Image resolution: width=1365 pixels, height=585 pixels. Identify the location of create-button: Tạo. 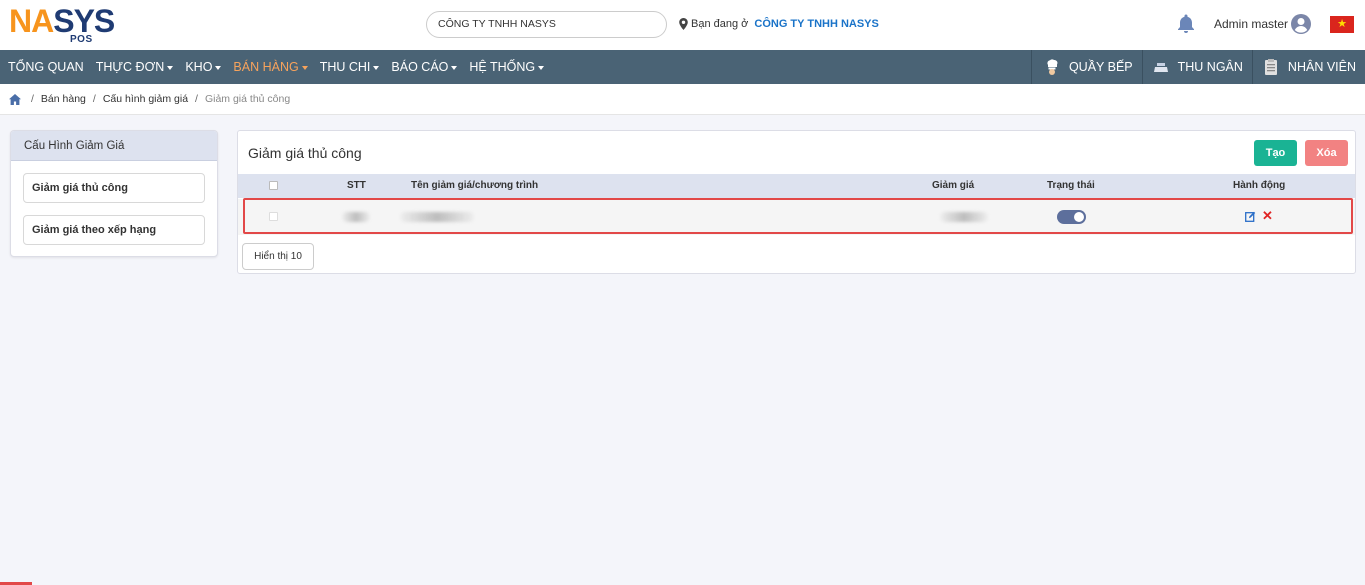
(1275, 153).